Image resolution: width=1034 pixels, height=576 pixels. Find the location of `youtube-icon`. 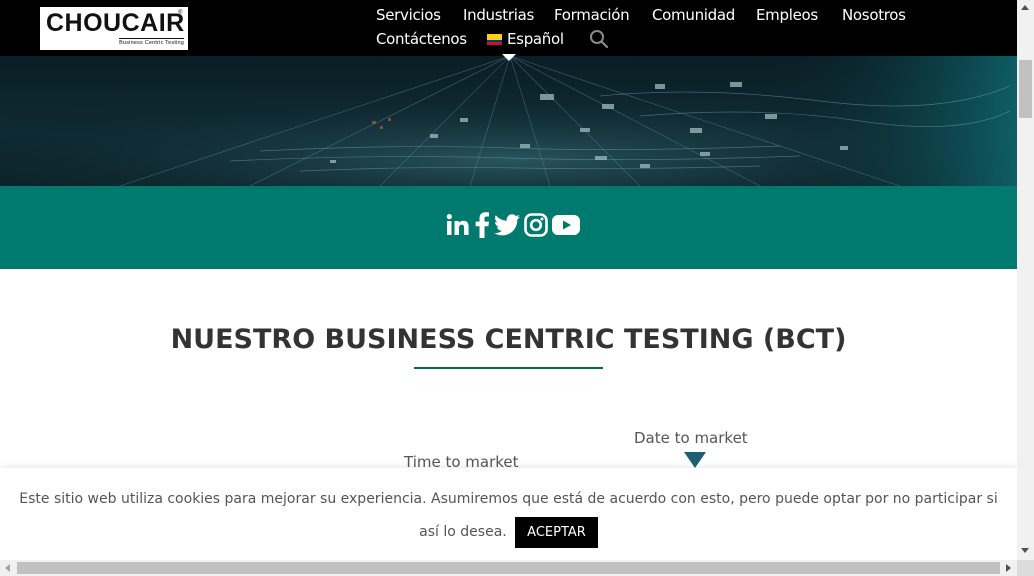

youtube-icon is located at coordinates (566, 227).